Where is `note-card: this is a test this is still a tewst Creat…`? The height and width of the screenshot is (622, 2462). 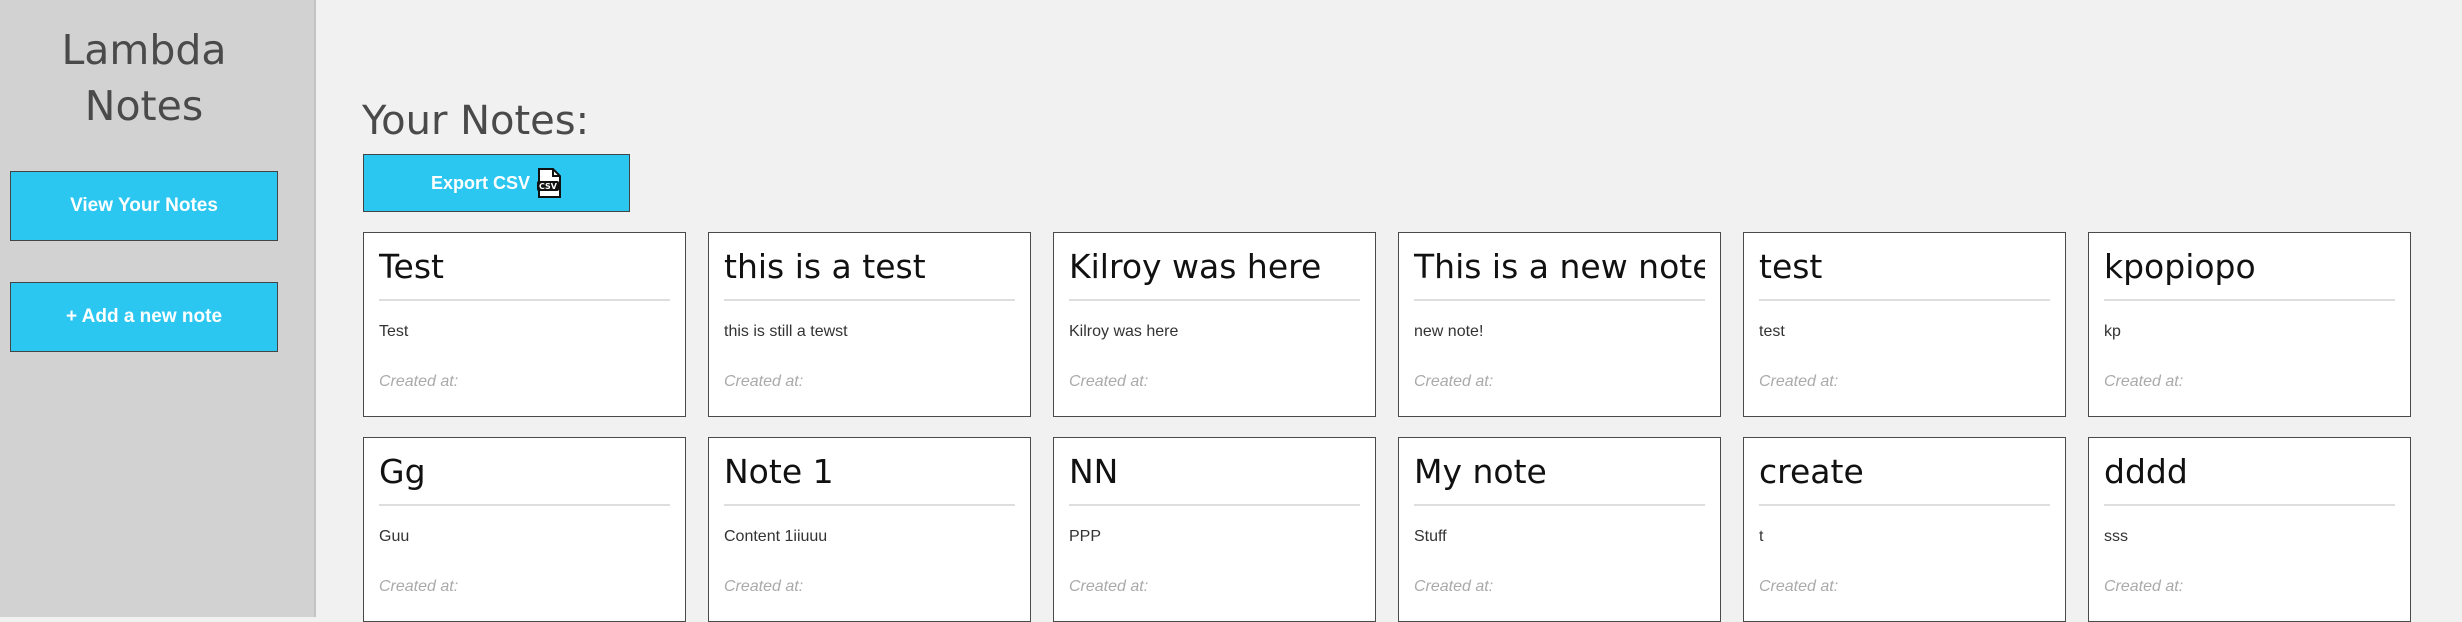
note-card: this is a test this is still a tewst Creat… is located at coordinates (869, 324).